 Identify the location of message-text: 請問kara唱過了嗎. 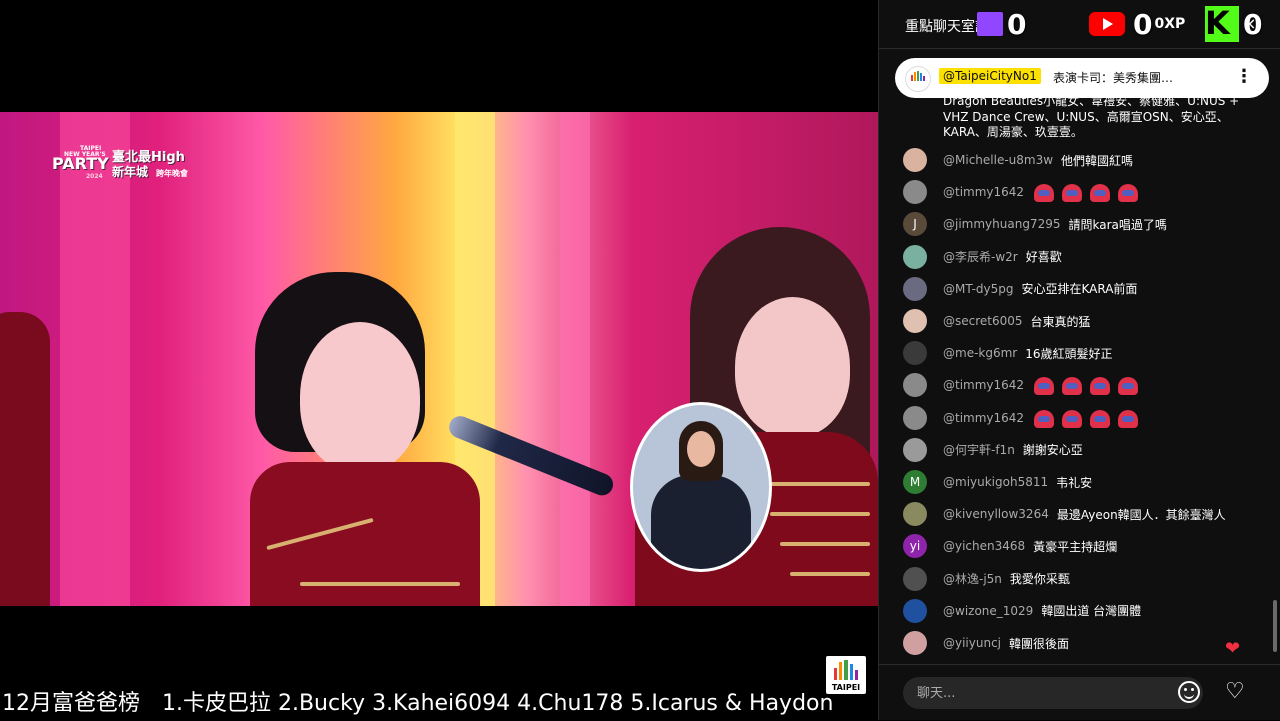
(1117, 224).